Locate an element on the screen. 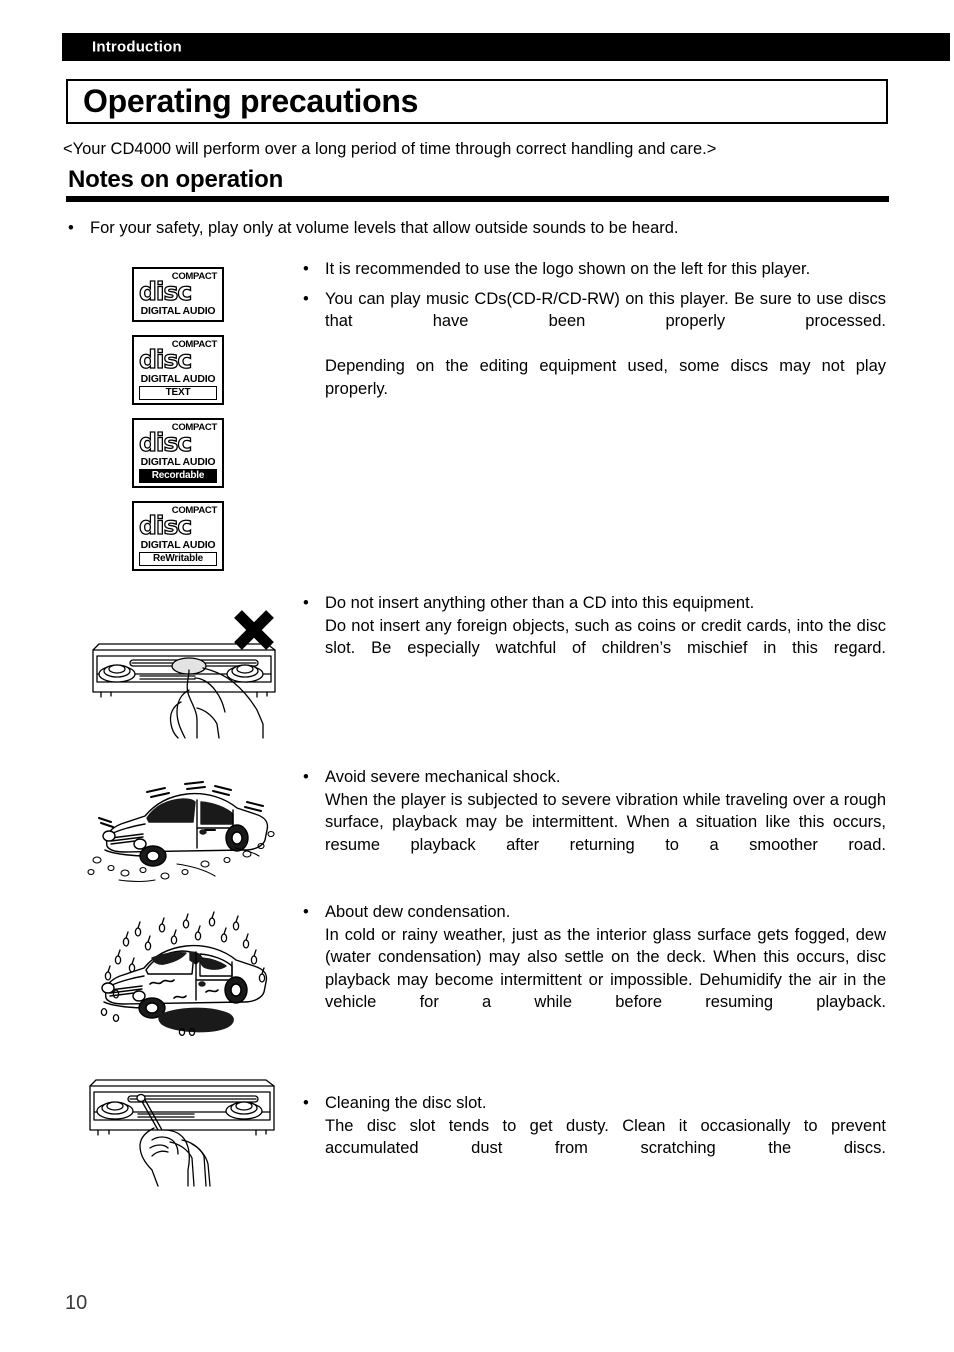  cd-badge-text: TEXT is located at coordinates (178, 393).